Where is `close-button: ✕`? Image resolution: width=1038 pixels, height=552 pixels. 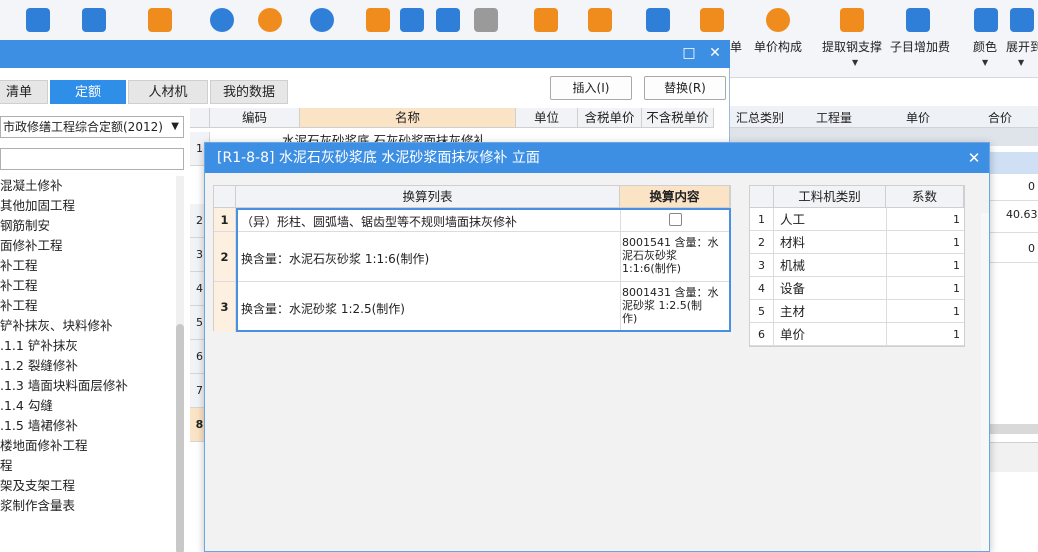 close-button: ✕ is located at coordinates (715, 53).